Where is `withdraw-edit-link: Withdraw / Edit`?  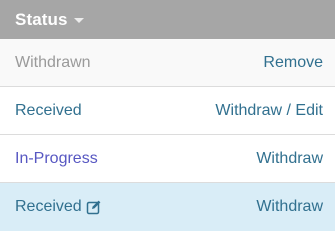
withdraw-edit-link: Withdraw / Edit is located at coordinates (269, 111).